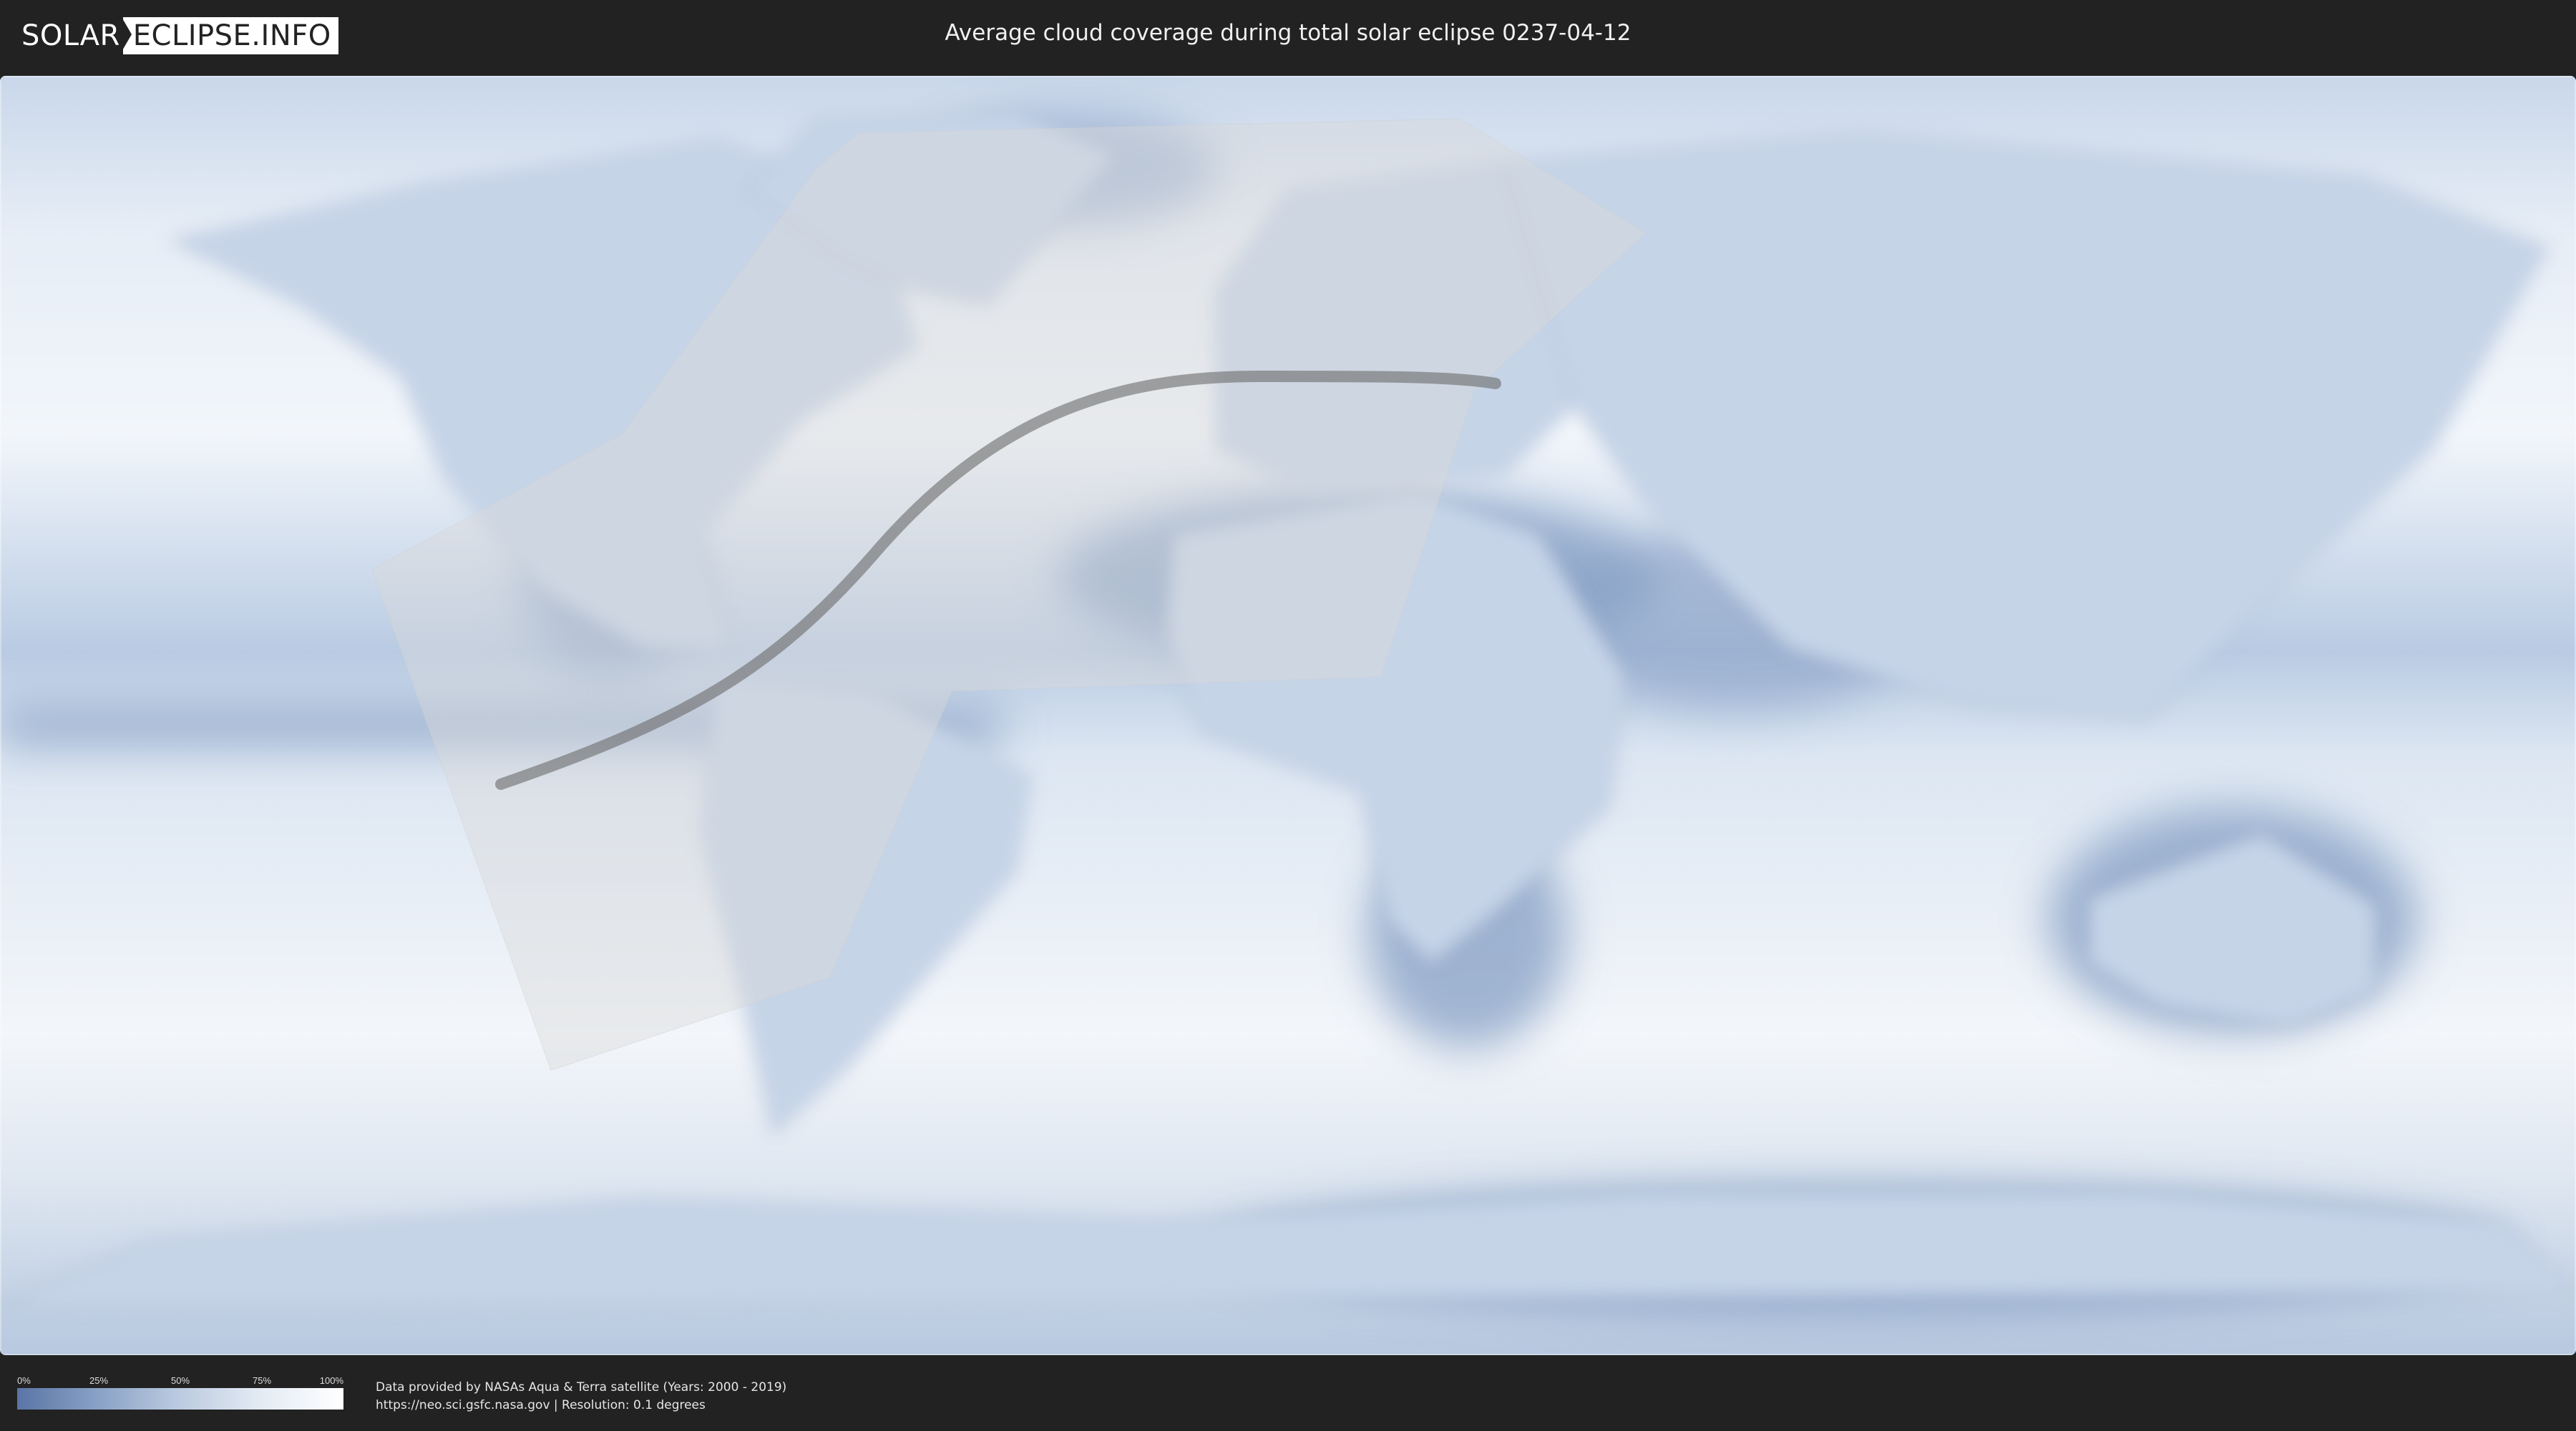  I want to click on legend-tick-0: 0%, so click(24, 1380).